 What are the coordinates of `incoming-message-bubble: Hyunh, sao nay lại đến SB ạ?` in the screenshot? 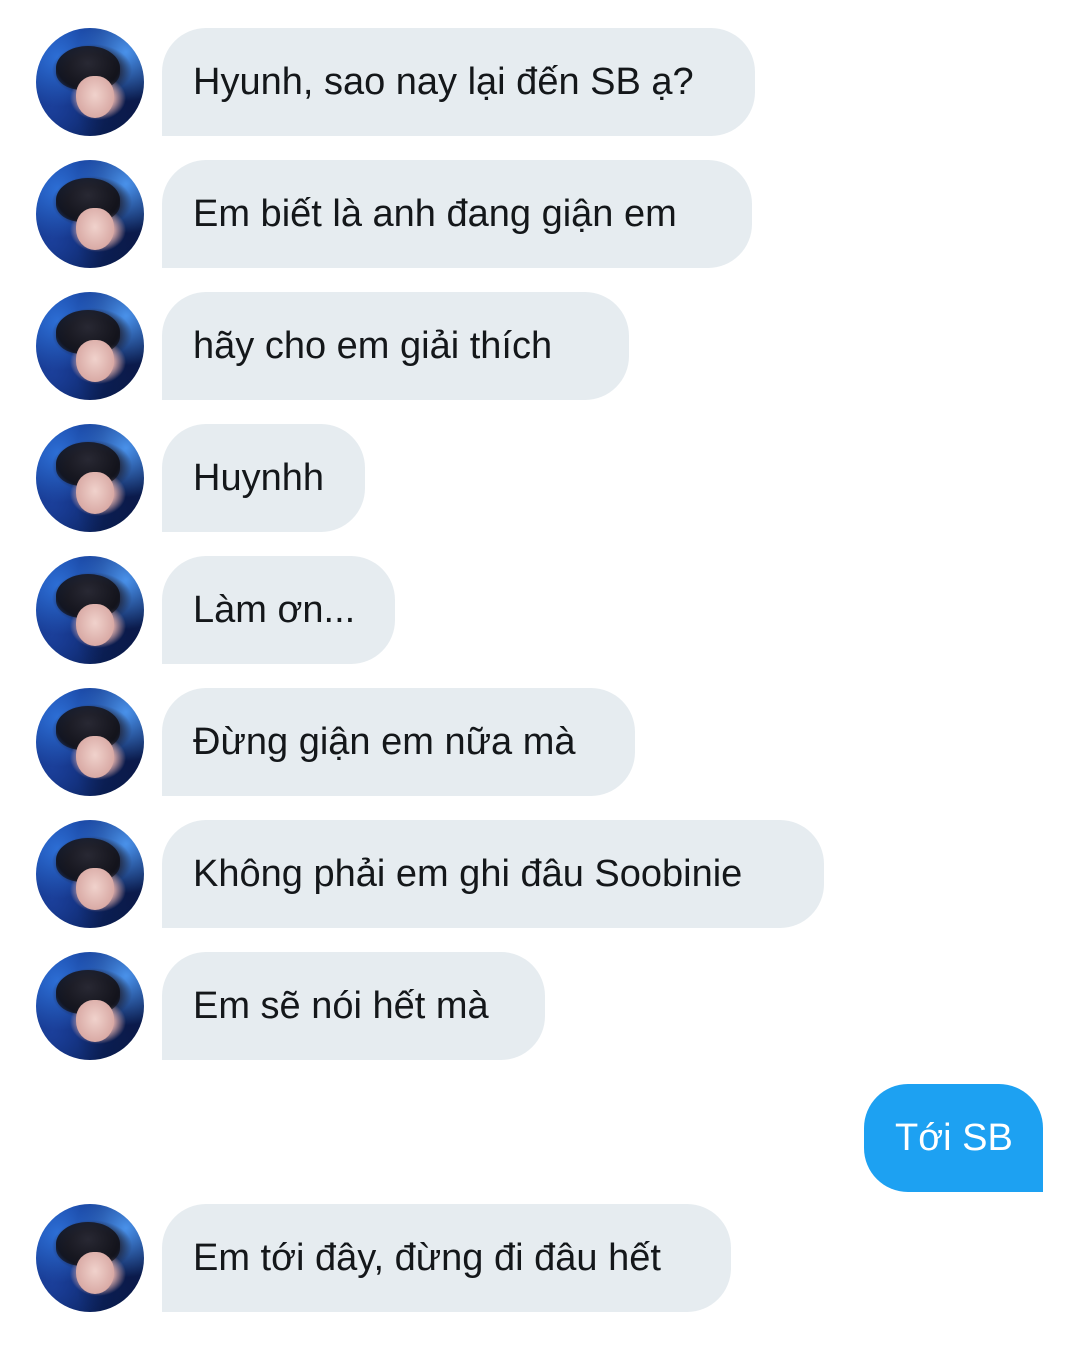 It's located at (458, 82).